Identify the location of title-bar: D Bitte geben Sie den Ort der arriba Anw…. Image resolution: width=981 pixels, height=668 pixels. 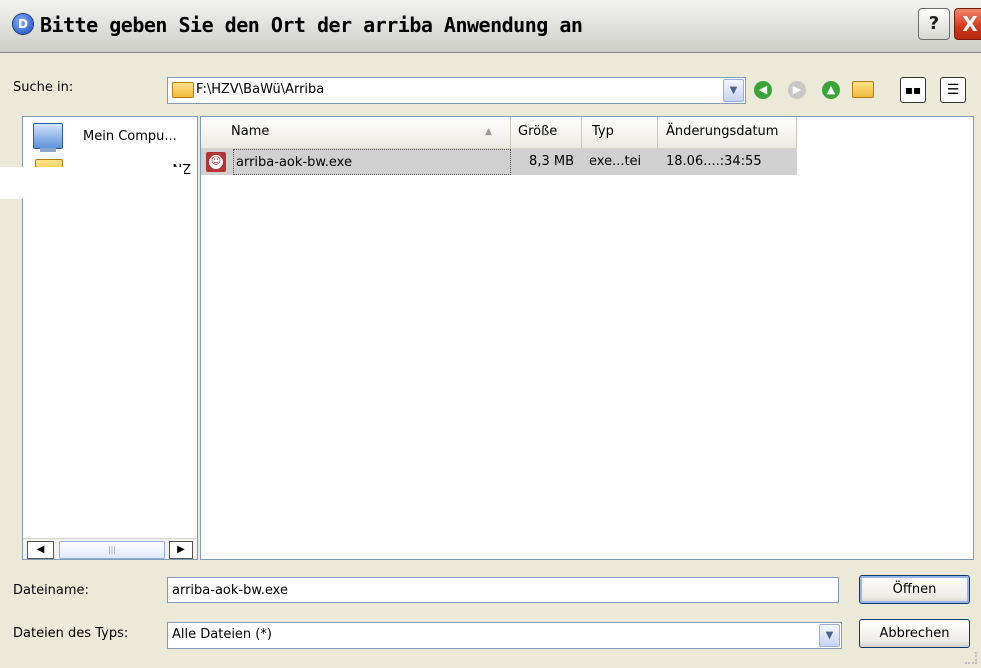
(490, 26).